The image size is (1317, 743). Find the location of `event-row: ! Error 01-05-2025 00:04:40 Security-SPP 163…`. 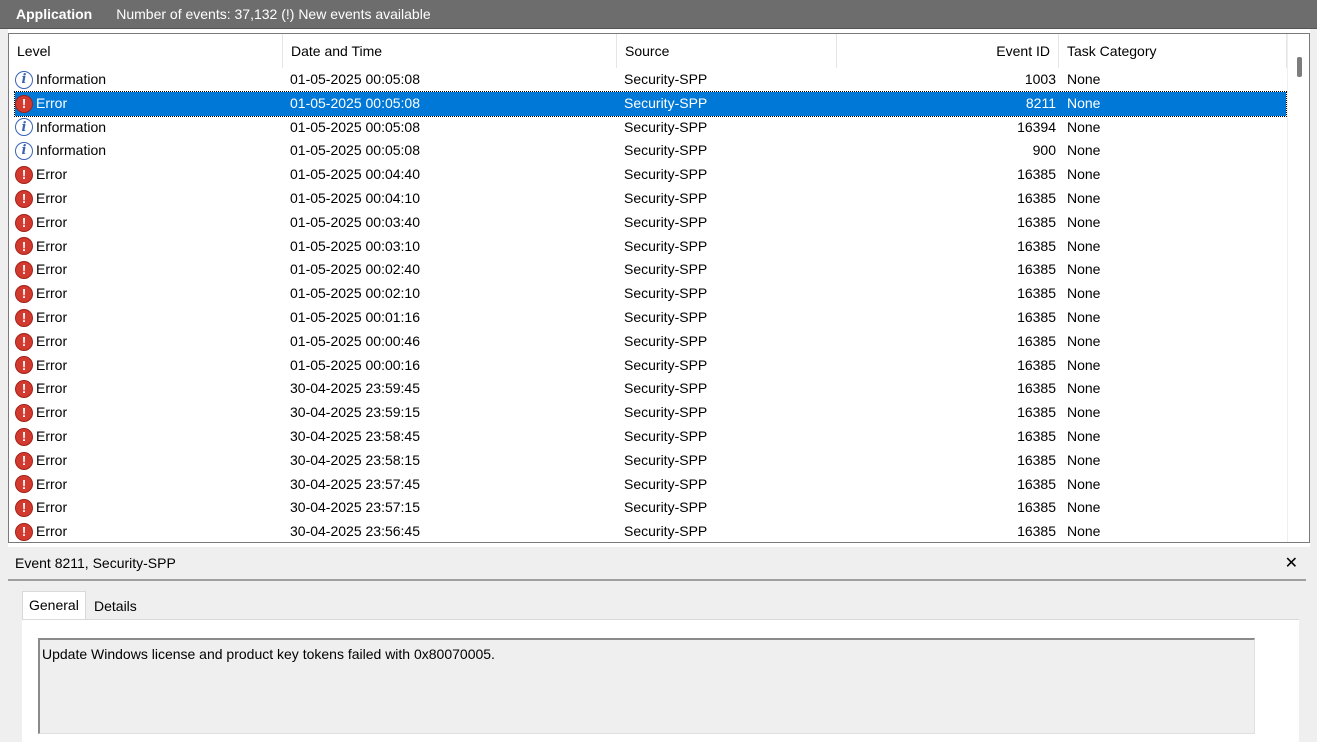

event-row: ! Error 01-05-2025 00:04:40 Security-SPP 163… is located at coordinates (650, 175).